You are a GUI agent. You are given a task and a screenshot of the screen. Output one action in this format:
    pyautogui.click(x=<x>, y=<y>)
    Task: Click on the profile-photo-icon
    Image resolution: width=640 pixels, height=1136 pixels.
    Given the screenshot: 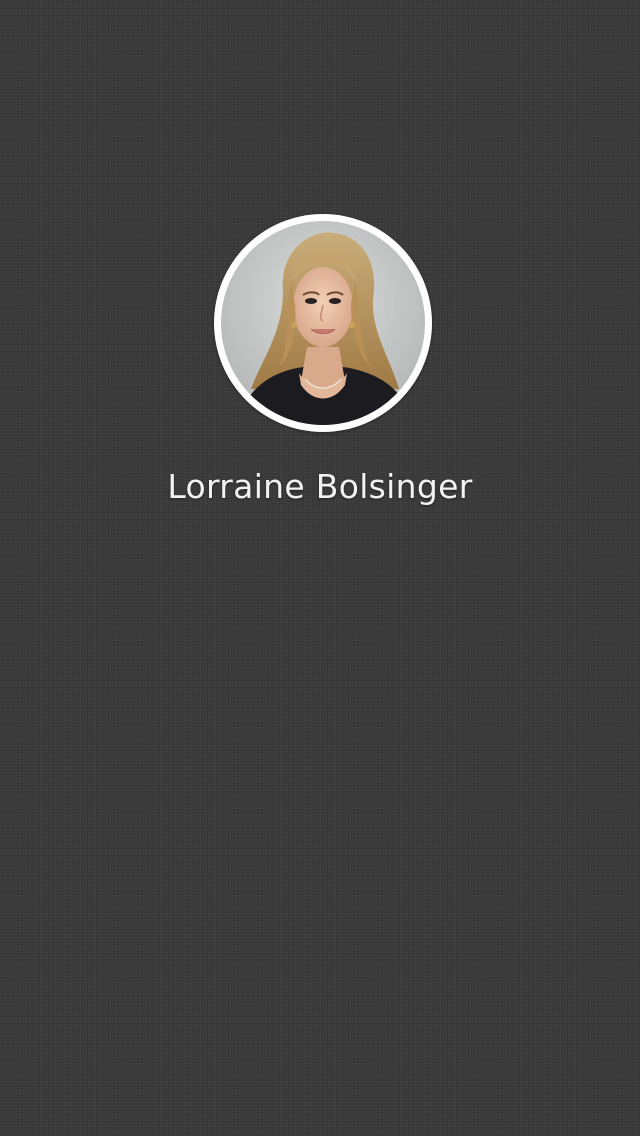 What is the action you would take?
    pyautogui.click(x=323, y=323)
    